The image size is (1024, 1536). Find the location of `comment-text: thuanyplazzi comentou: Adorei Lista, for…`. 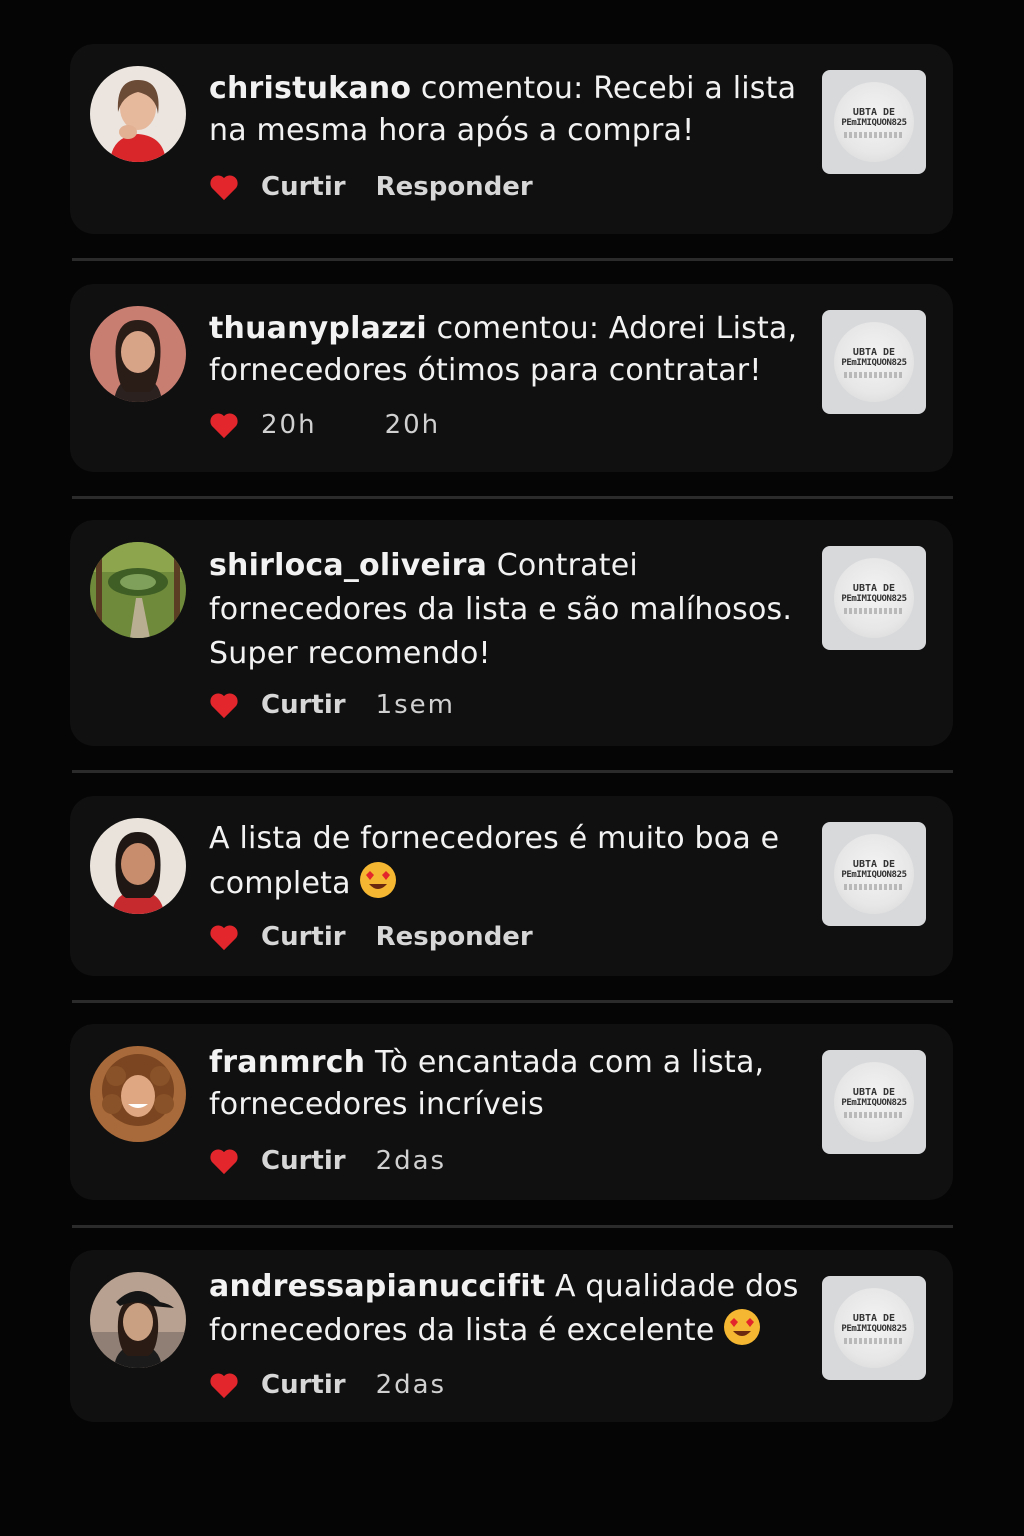

comment-text: thuanyplazzi comentou: Adorei Lista, for… is located at coordinates (504, 350).